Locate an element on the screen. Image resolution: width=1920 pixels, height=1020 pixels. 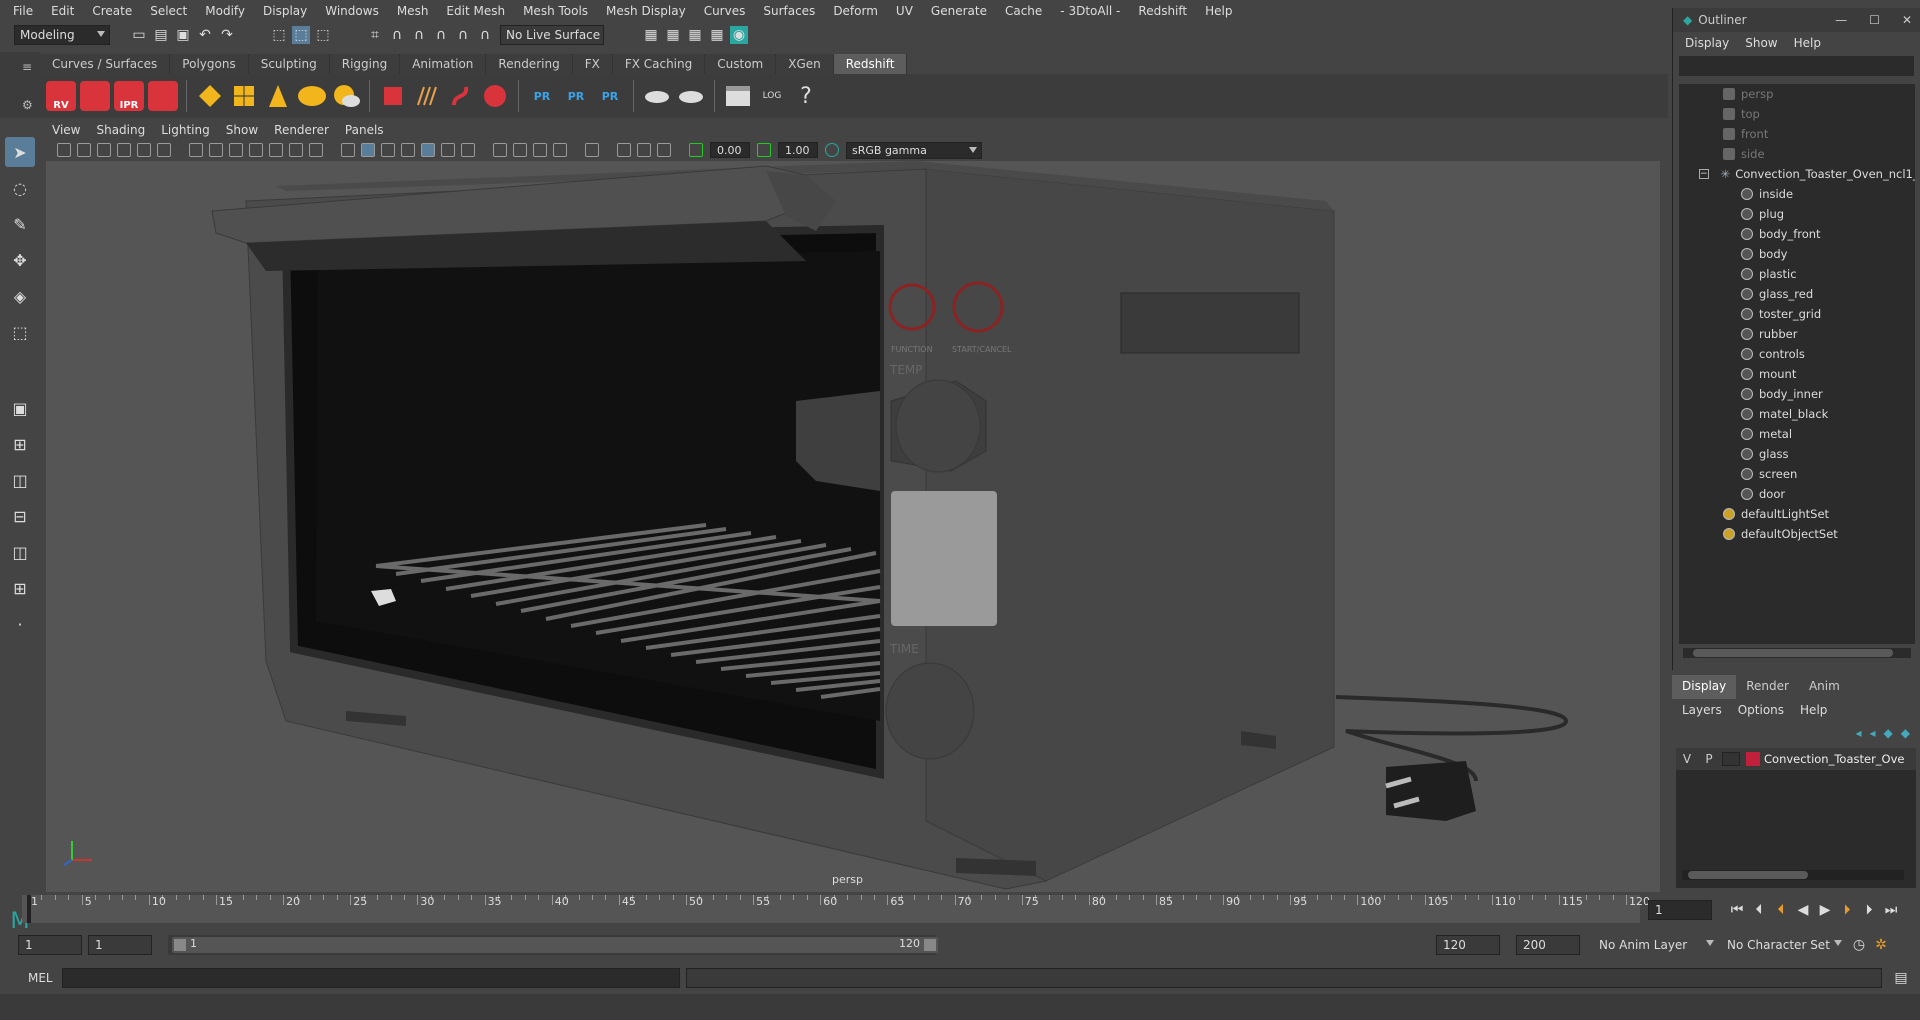
shadows-icon is located at coordinates (468, 150).